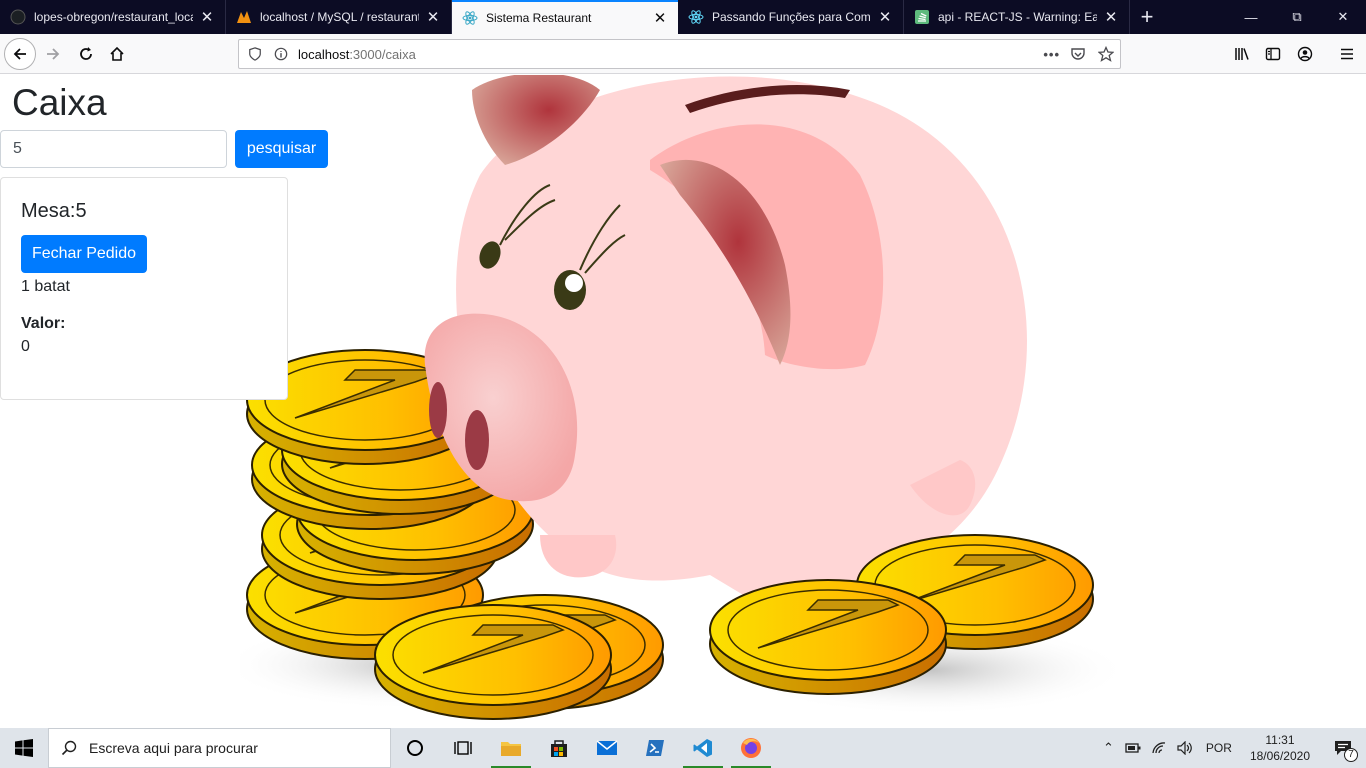 Image resolution: width=1366 pixels, height=768 pixels. I want to click on tab-label: Passando Funções para Compo, so click(791, 17).